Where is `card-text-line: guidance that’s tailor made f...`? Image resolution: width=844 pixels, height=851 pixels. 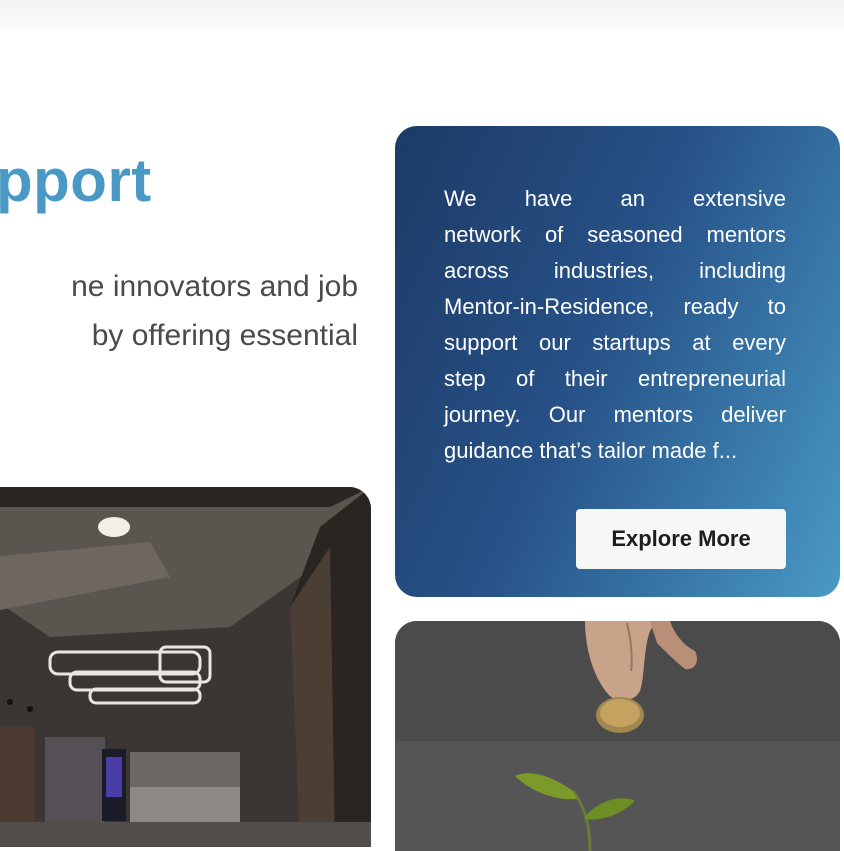
card-text-line: guidance that’s tailor made f... is located at coordinates (591, 450).